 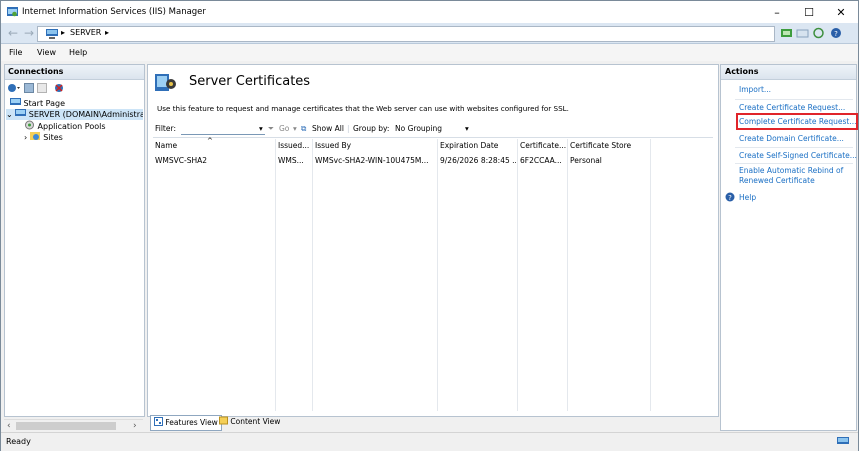 What do you see at coordinates (85, 32) in the screenshot?
I see `breadcrumb-server: SERVER` at bounding box center [85, 32].